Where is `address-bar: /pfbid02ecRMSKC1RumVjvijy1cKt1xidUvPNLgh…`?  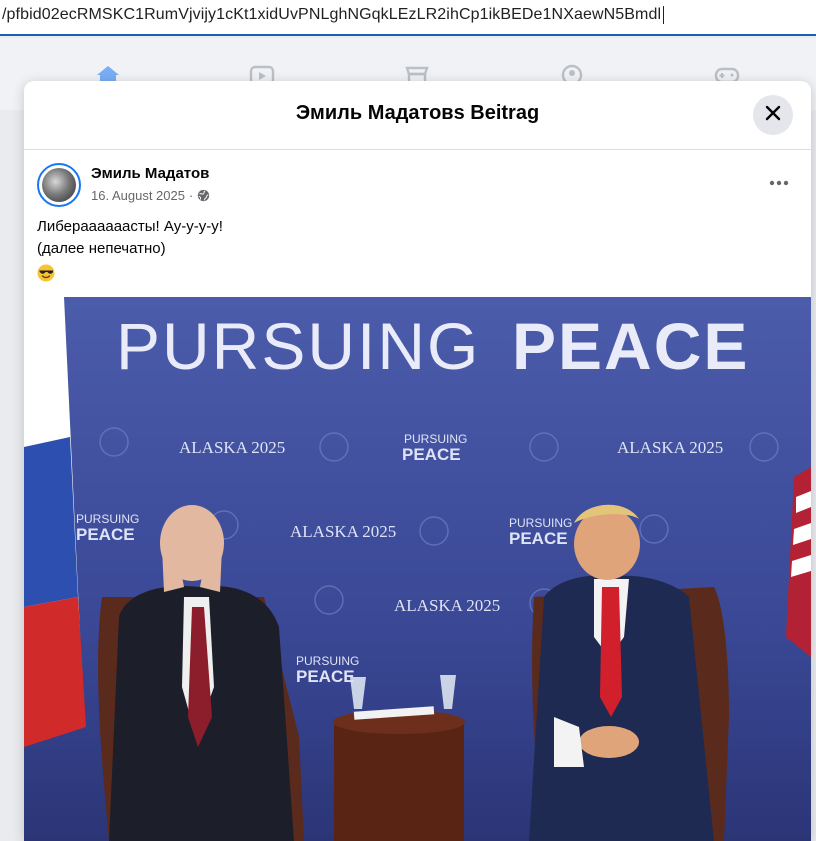 address-bar: /pfbid02ecRMSKC1RumVjvijy1cKt1xidUvPNLgh… is located at coordinates (408, 18).